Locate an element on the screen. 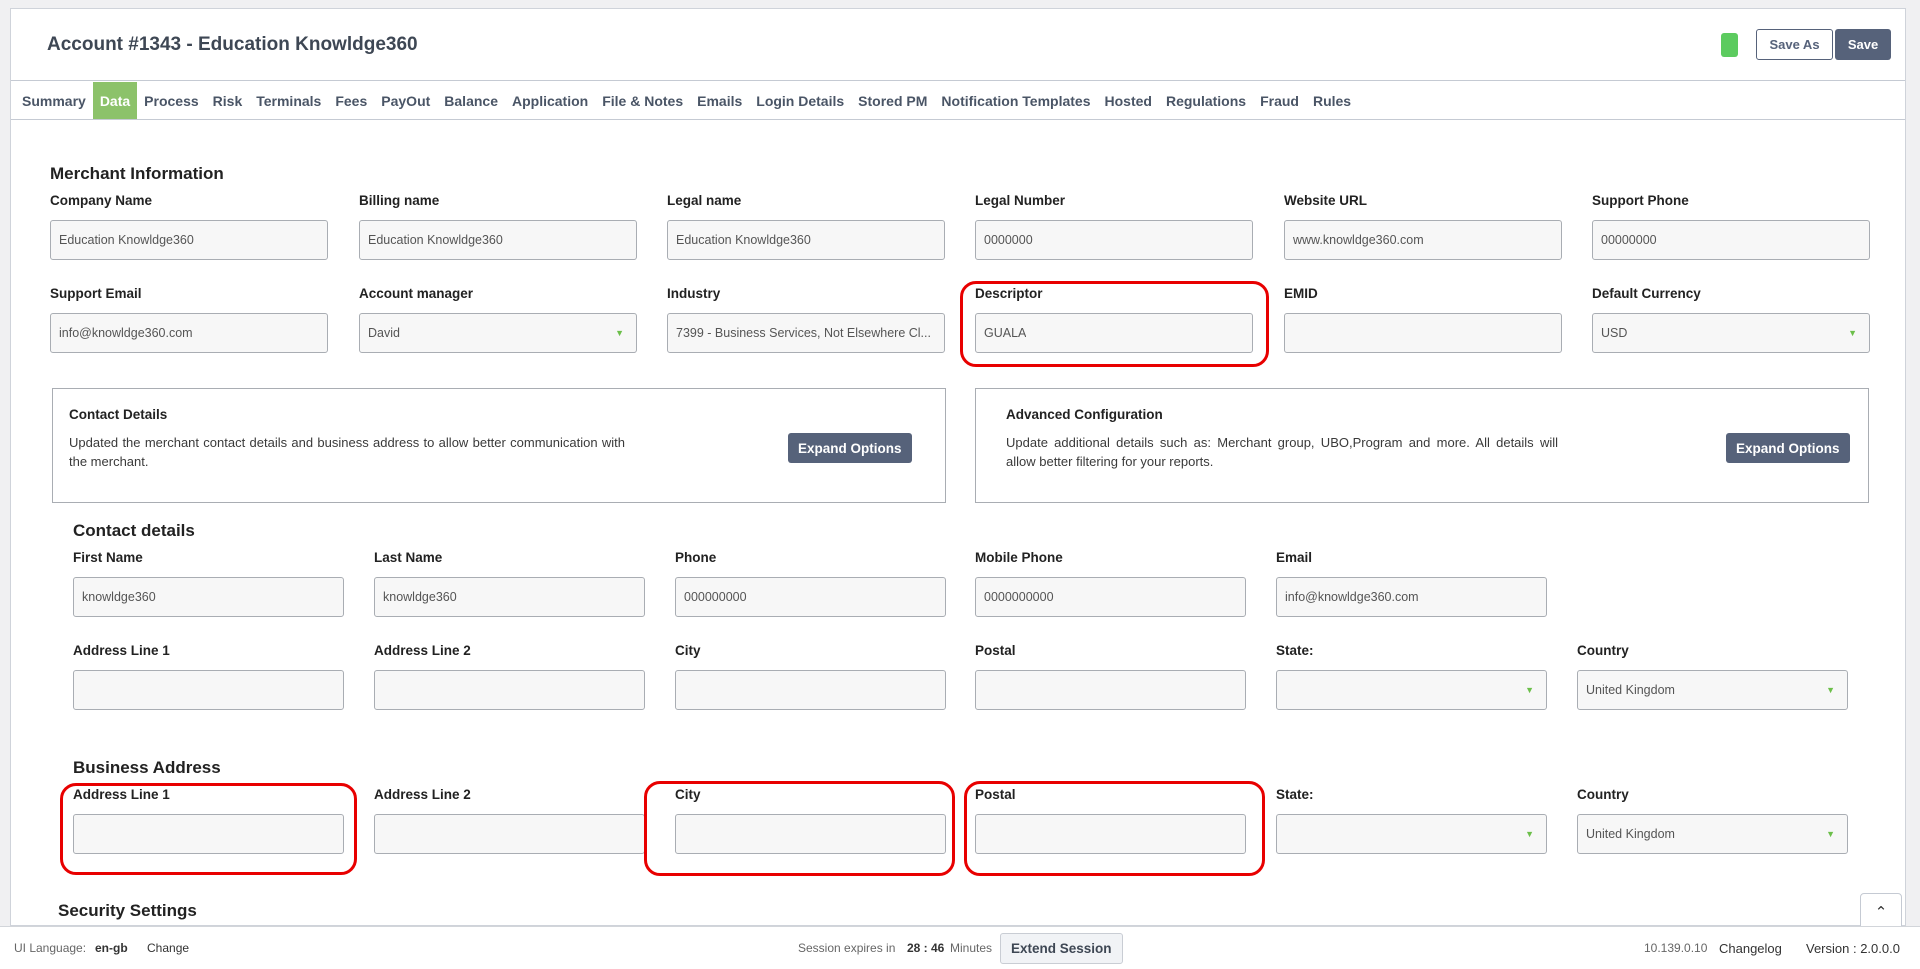 This screenshot has height=969, width=1920. contact-postal-label: Postal is located at coordinates (995, 650).